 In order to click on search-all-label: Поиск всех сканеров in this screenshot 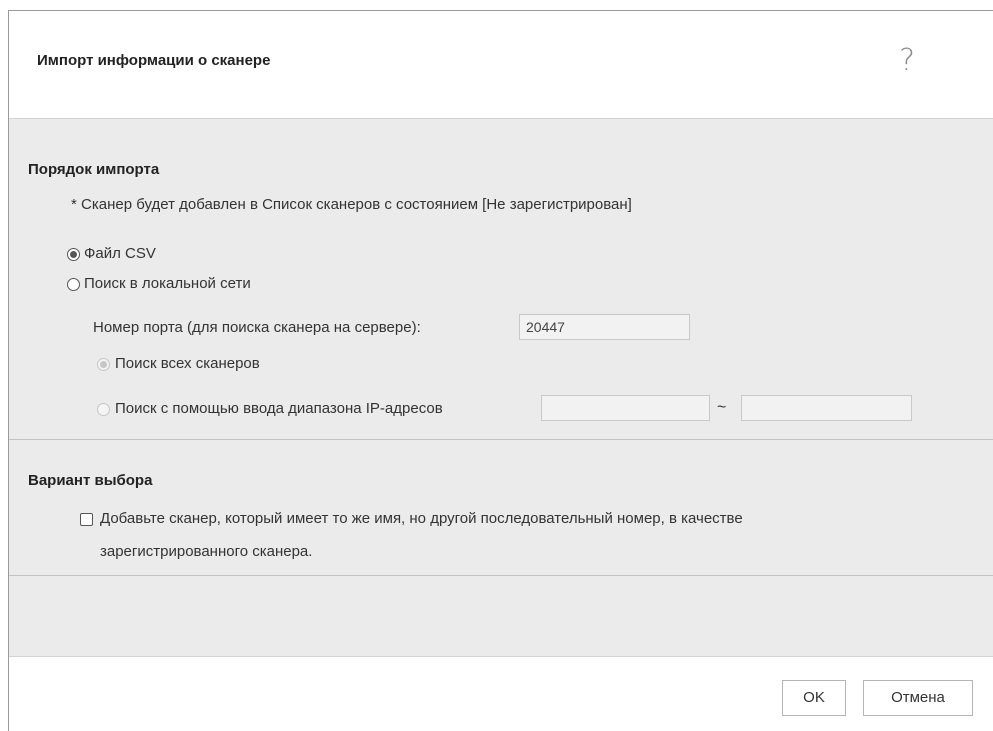, I will do `click(187, 363)`.